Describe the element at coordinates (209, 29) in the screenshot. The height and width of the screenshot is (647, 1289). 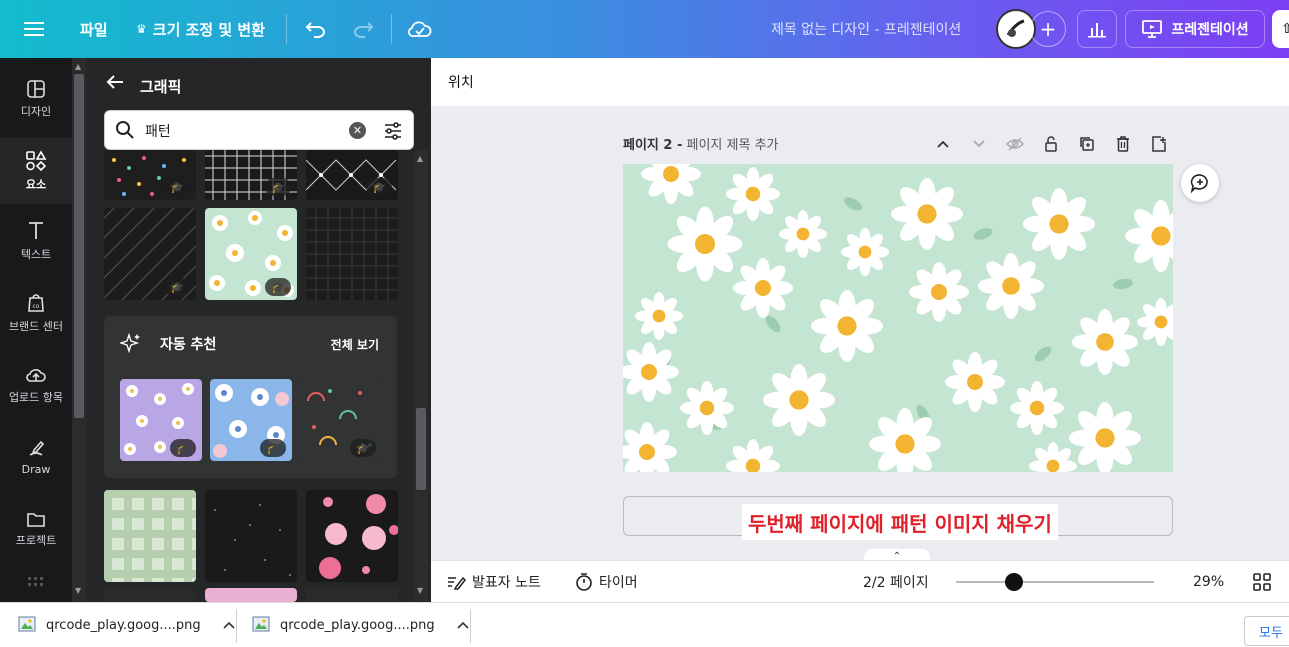
I see `resize-label: 크기 조정 및 변환` at that location.